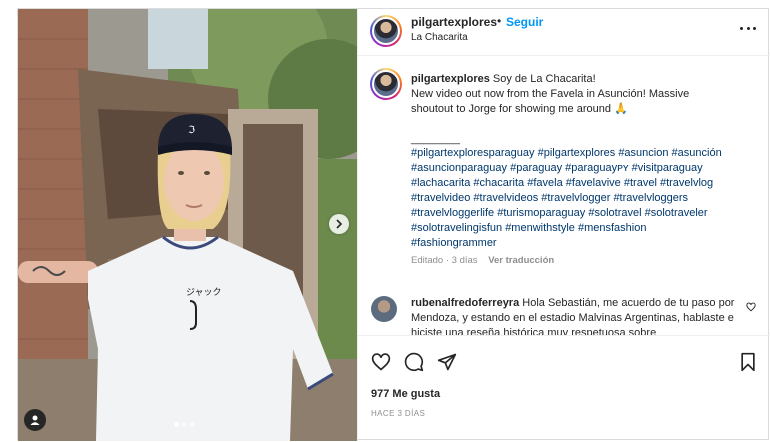  Describe the element at coordinates (540, 228) in the screenshot. I see `hashtag-link: #menwithstyle` at that location.